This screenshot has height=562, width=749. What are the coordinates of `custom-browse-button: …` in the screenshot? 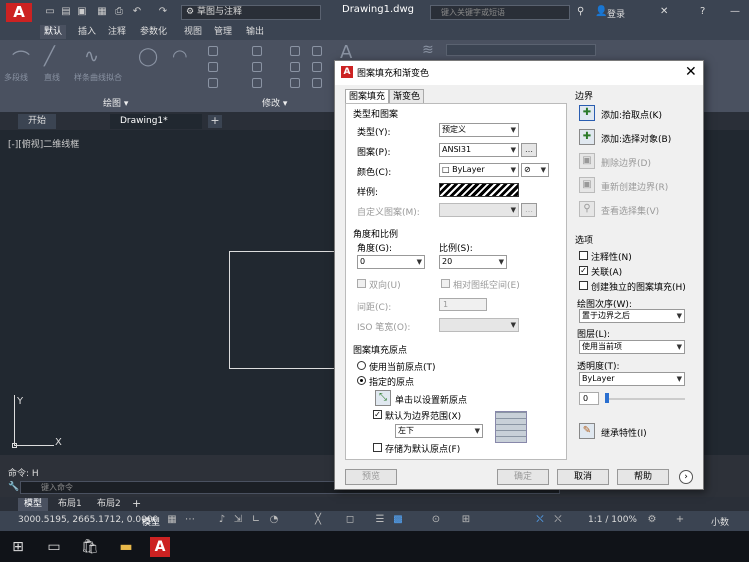 It's located at (529, 210).